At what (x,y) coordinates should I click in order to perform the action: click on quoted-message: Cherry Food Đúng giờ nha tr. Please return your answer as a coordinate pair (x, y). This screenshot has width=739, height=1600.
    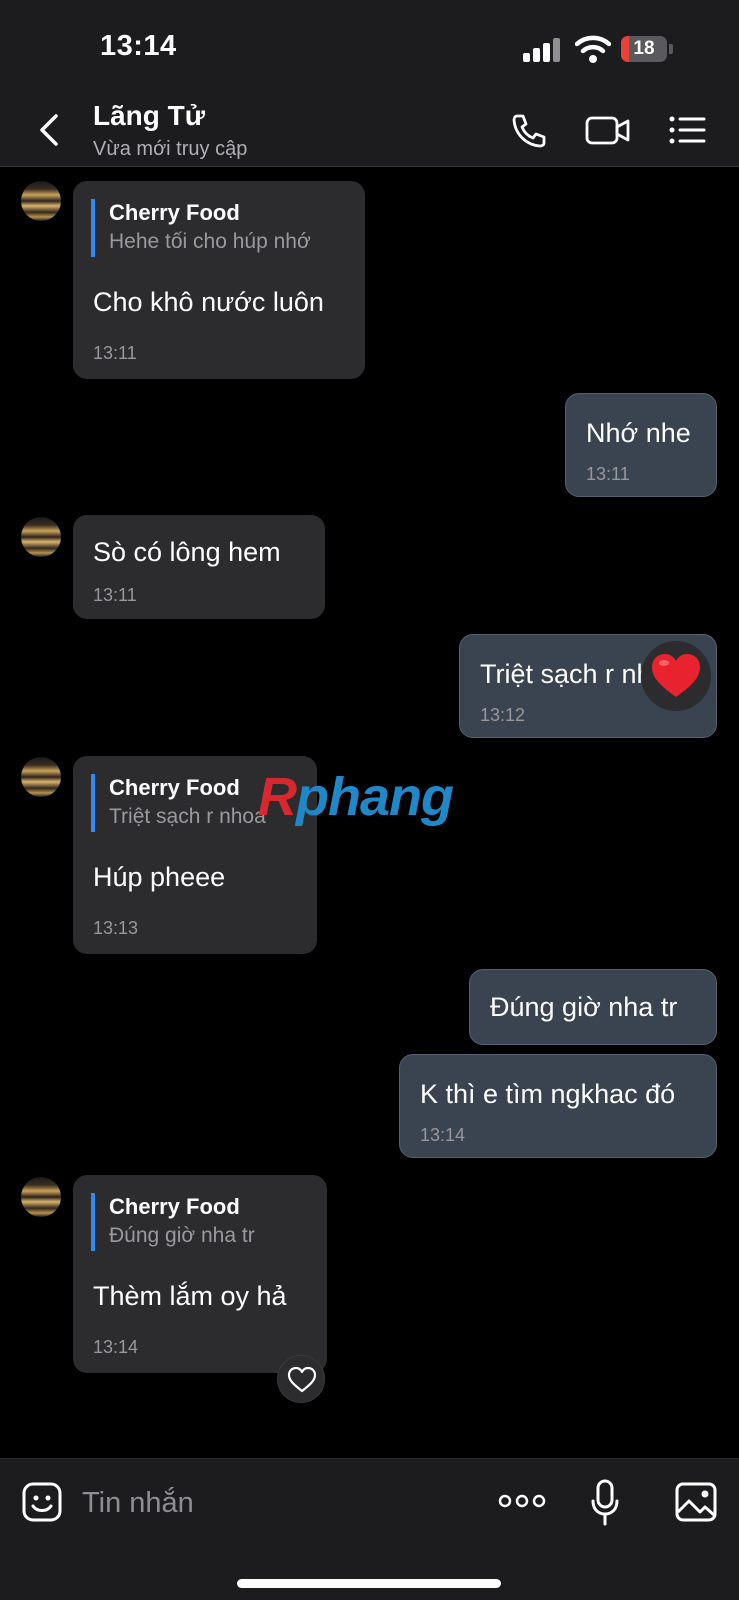
    Looking at the image, I should click on (173, 1222).